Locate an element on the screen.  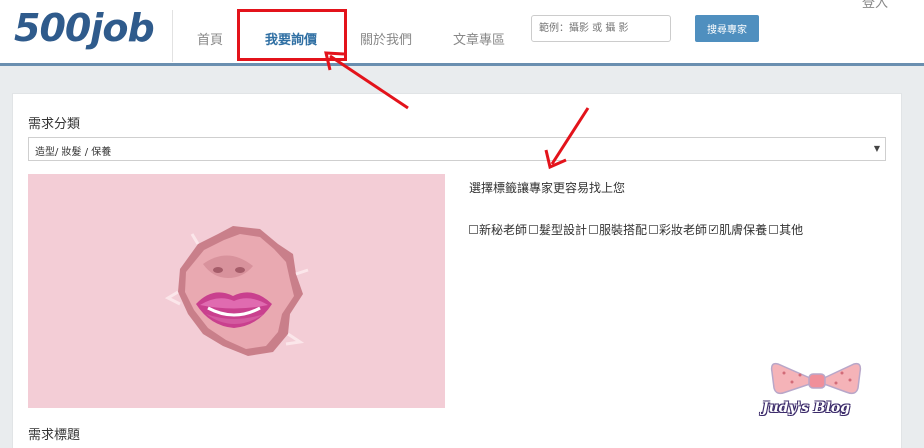
bow-icon is located at coordinates (816, 378).